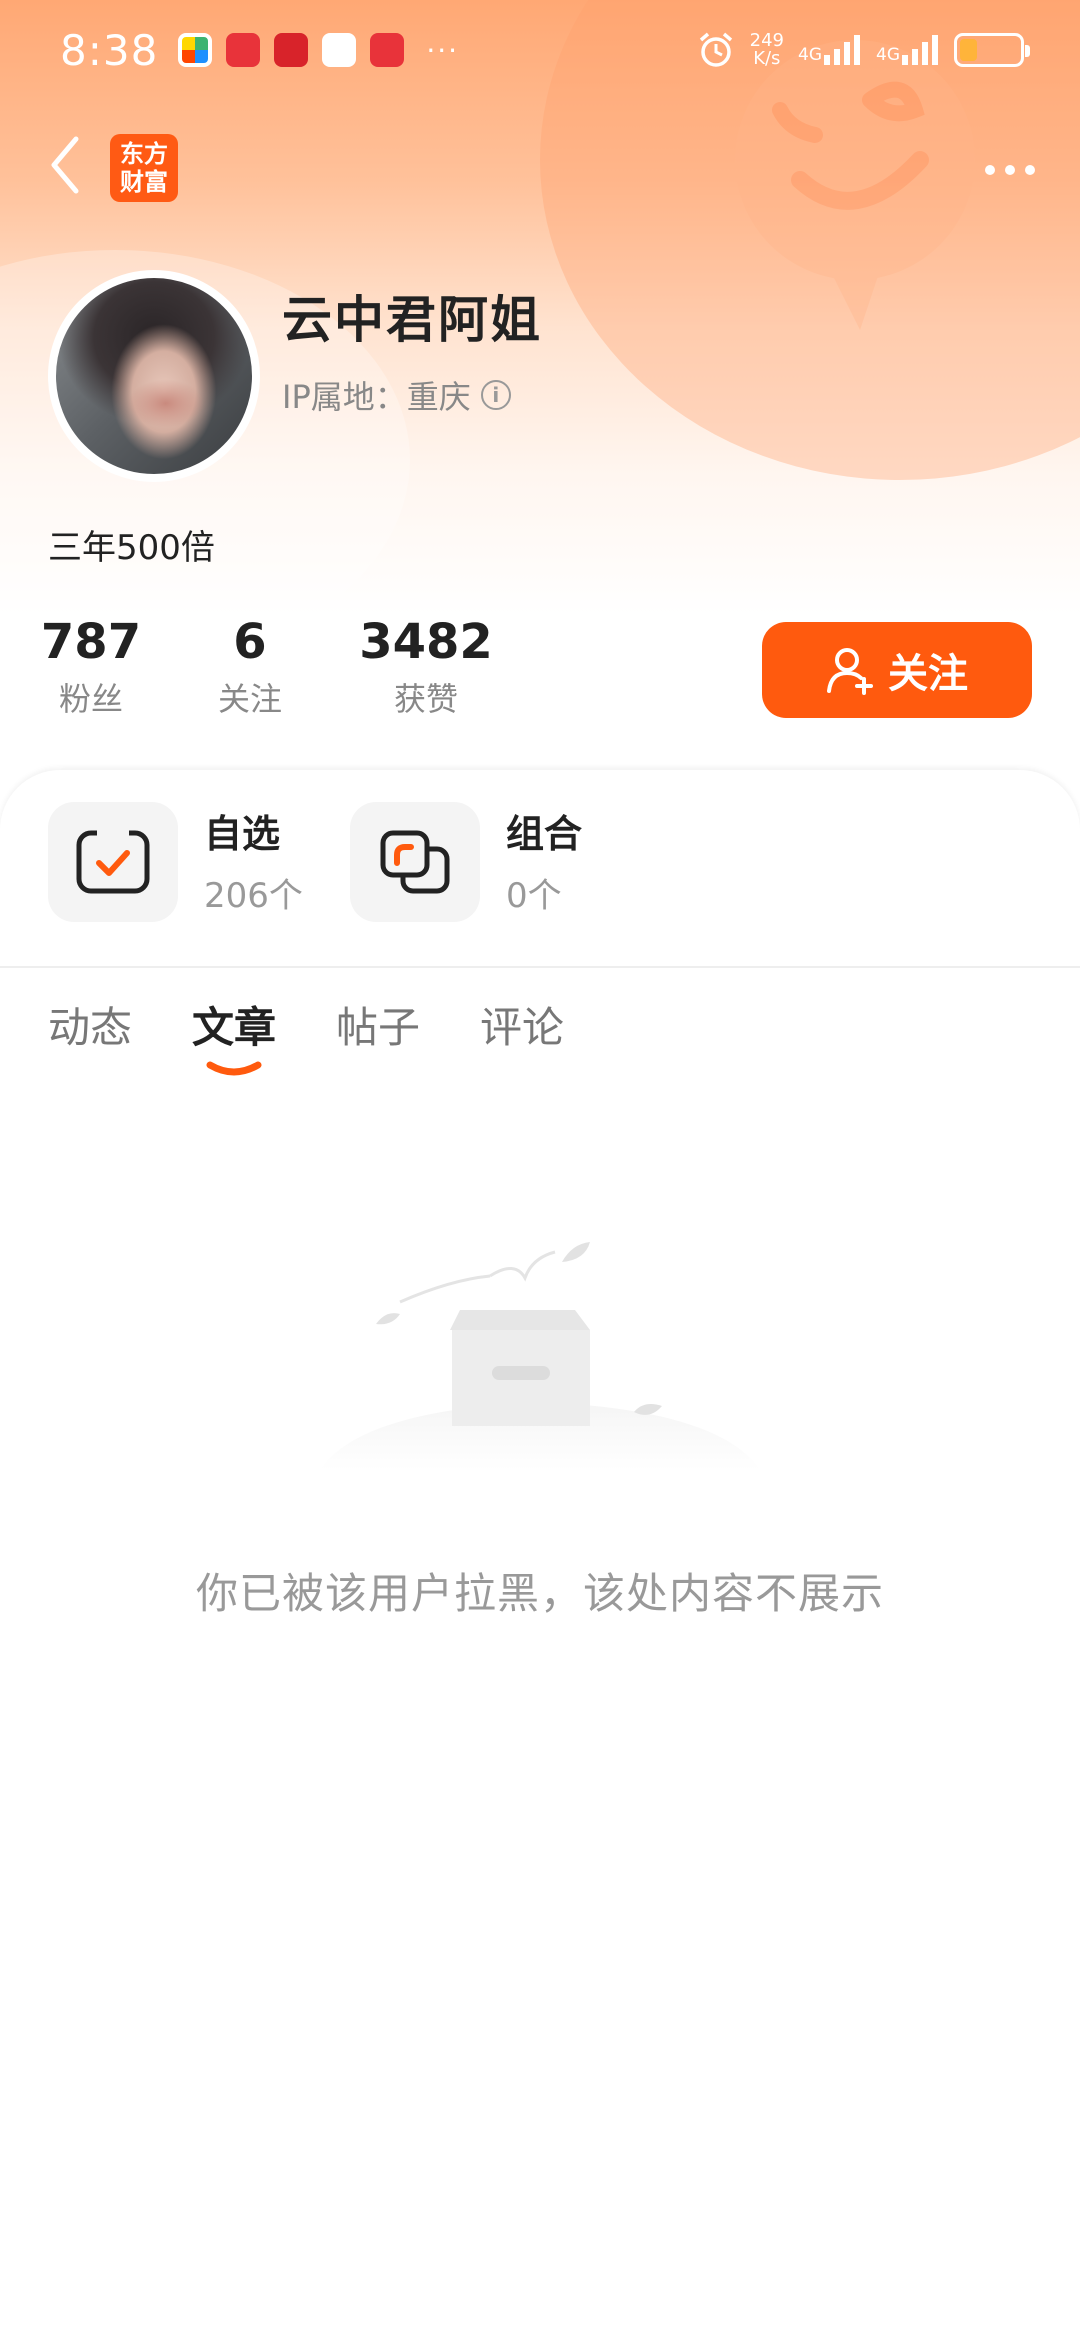 The image size is (1080, 2340). Describe the element at coordinates (234, 1027) in the screenshot. I see `tab-articles-label: 文章` at that location.